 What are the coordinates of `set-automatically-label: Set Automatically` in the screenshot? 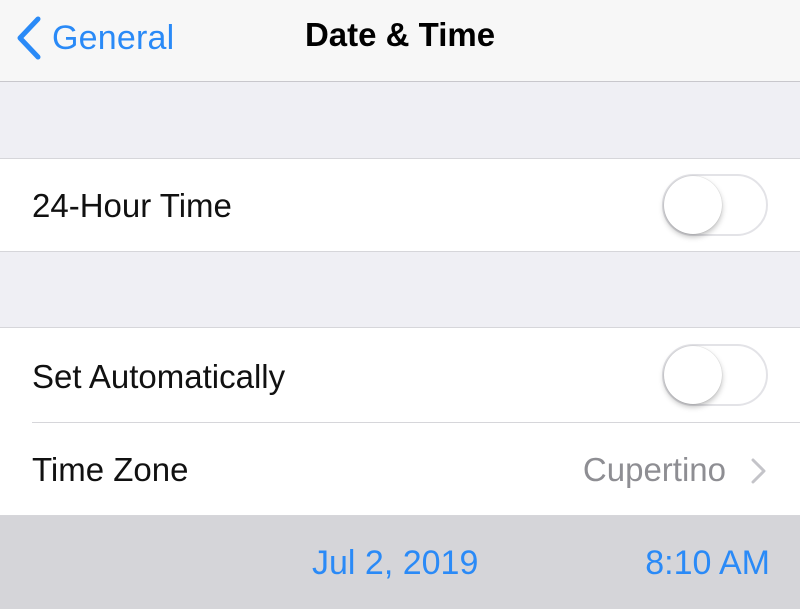 It's located at (159, 376).